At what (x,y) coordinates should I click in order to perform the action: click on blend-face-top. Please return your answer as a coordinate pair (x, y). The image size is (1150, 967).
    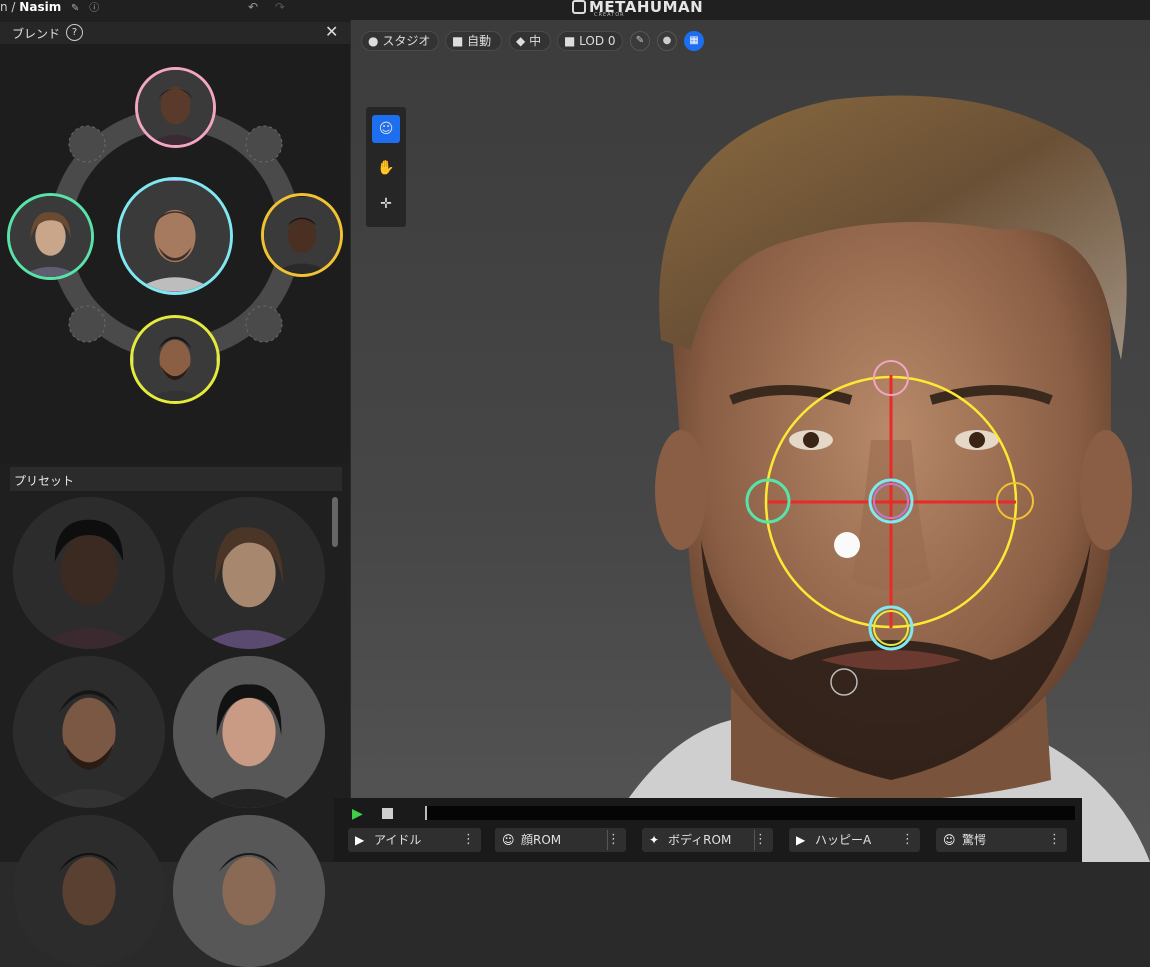
    Looking at the image, I should click on (175, 107).